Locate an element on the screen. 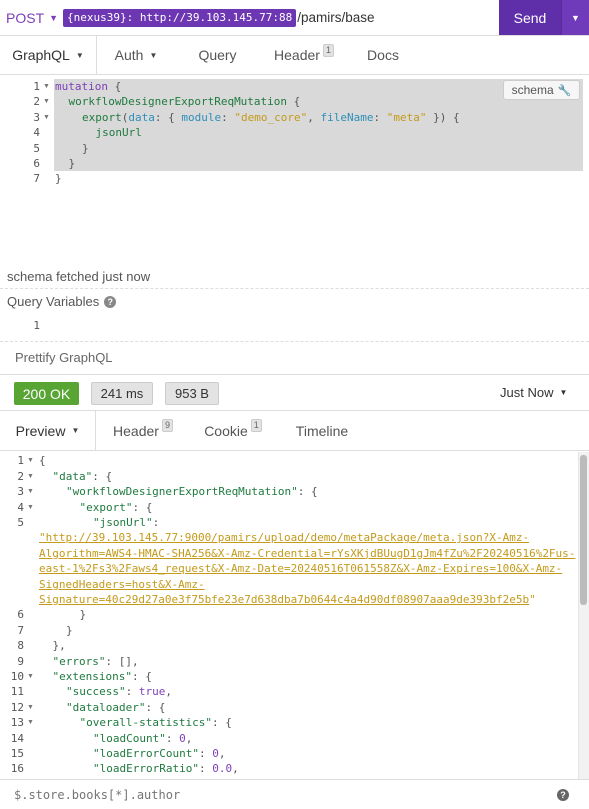 The image size is (589, 809). header-count-badge: 1 is located at coordinates (328, 50).